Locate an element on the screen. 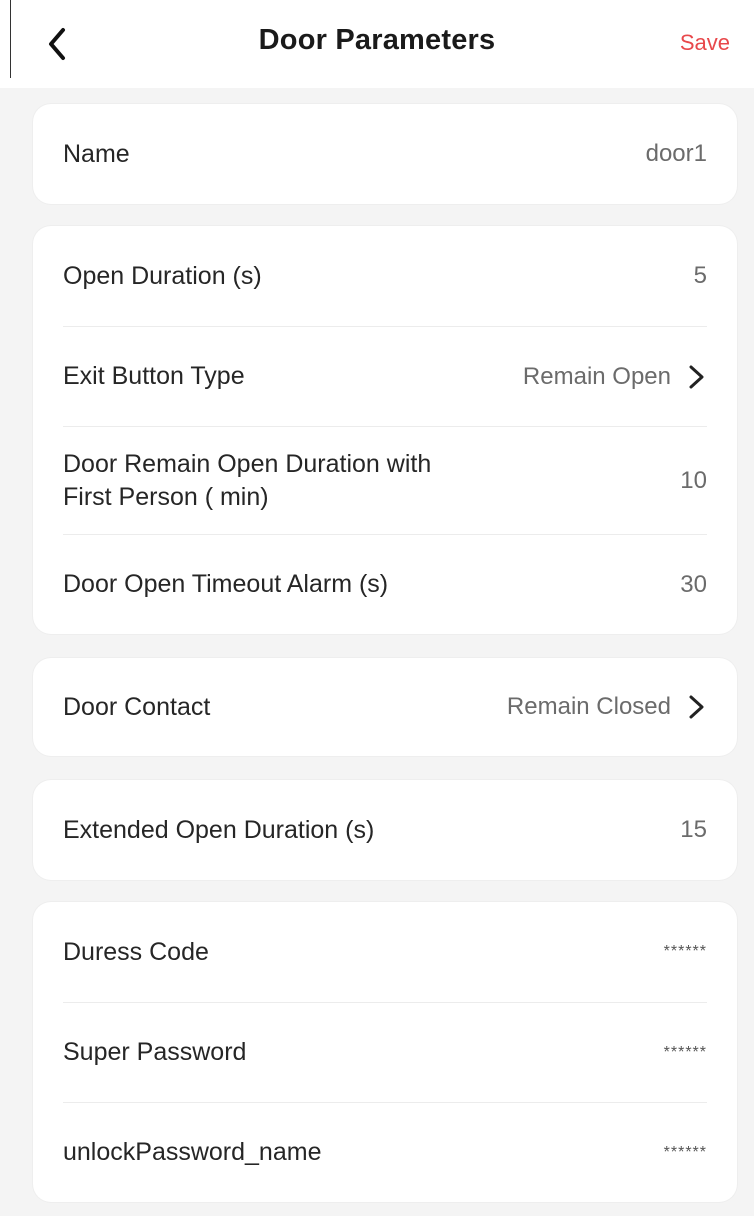  door-contact-value-group: Remain Closed is located at coordinates (607, 707).